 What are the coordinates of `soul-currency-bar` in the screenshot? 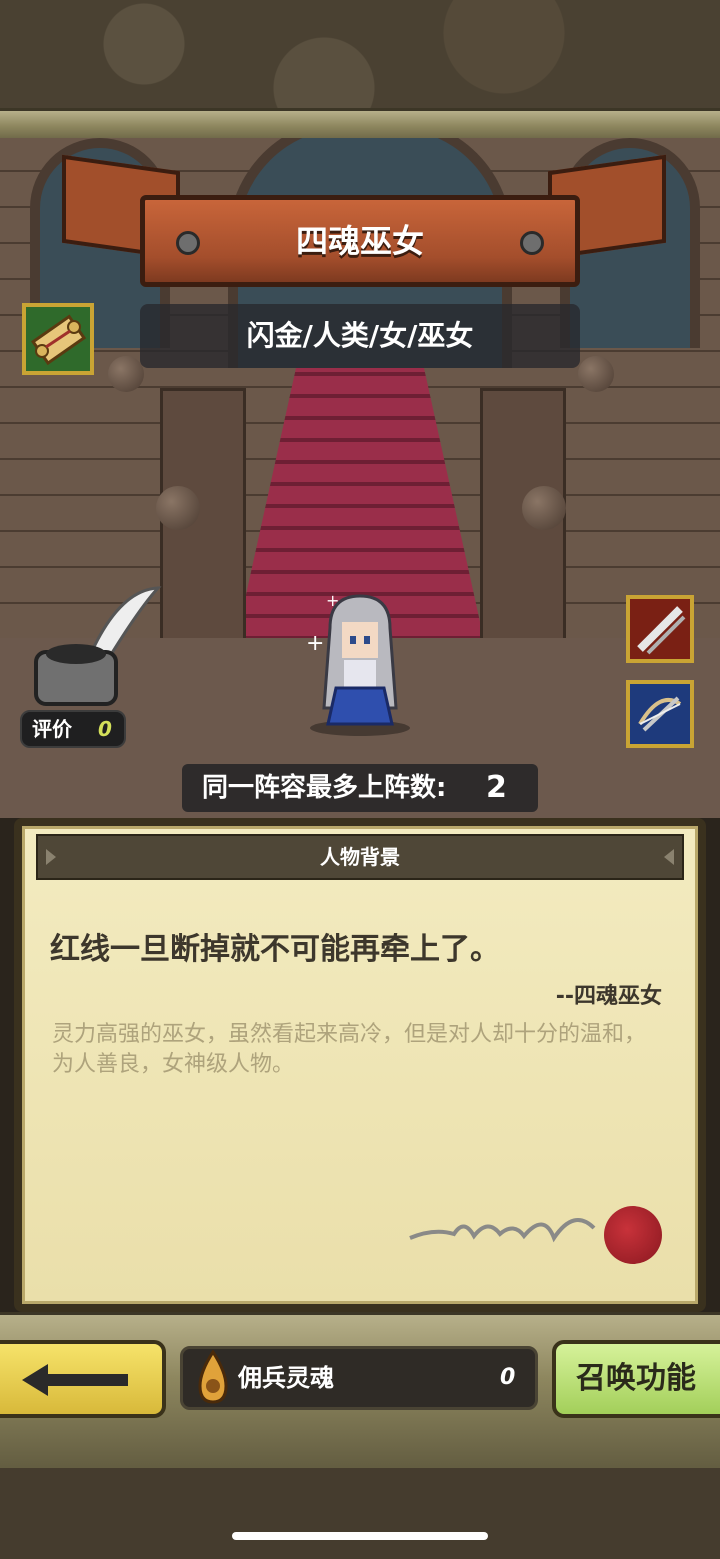 It's located at (359, 1378).